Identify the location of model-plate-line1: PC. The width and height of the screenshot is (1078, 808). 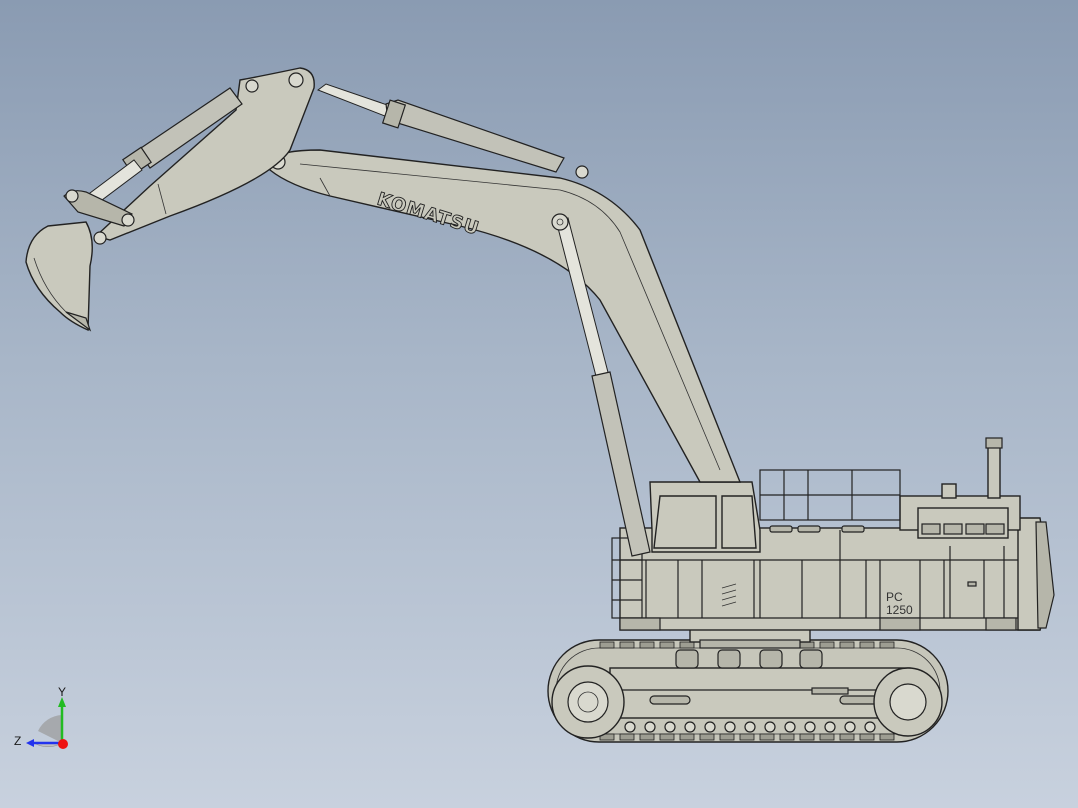
(894, 597).